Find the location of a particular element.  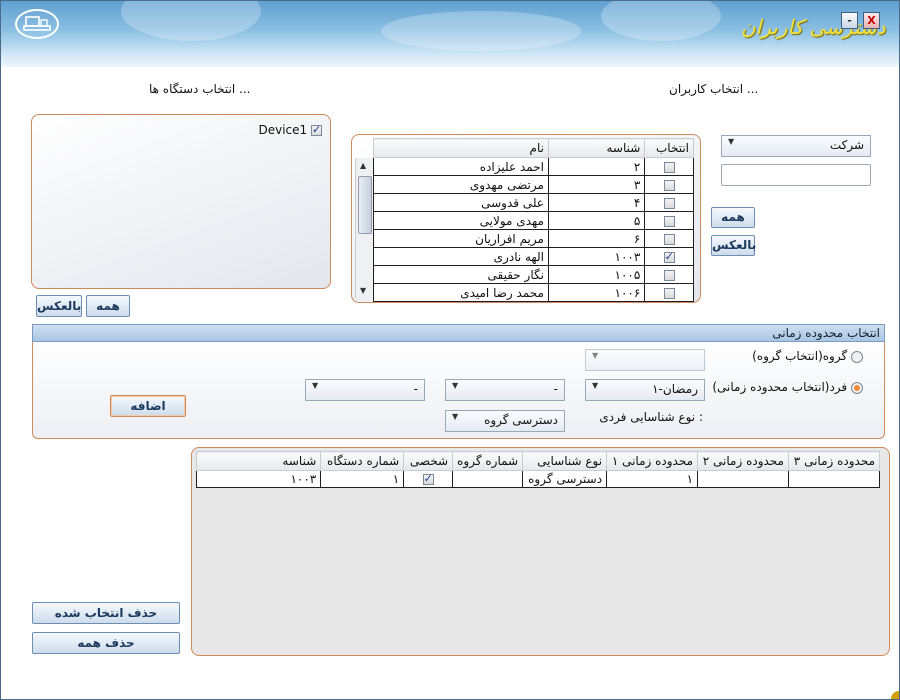

devices-select-all-button: همه is located at coordinates (108, 306).